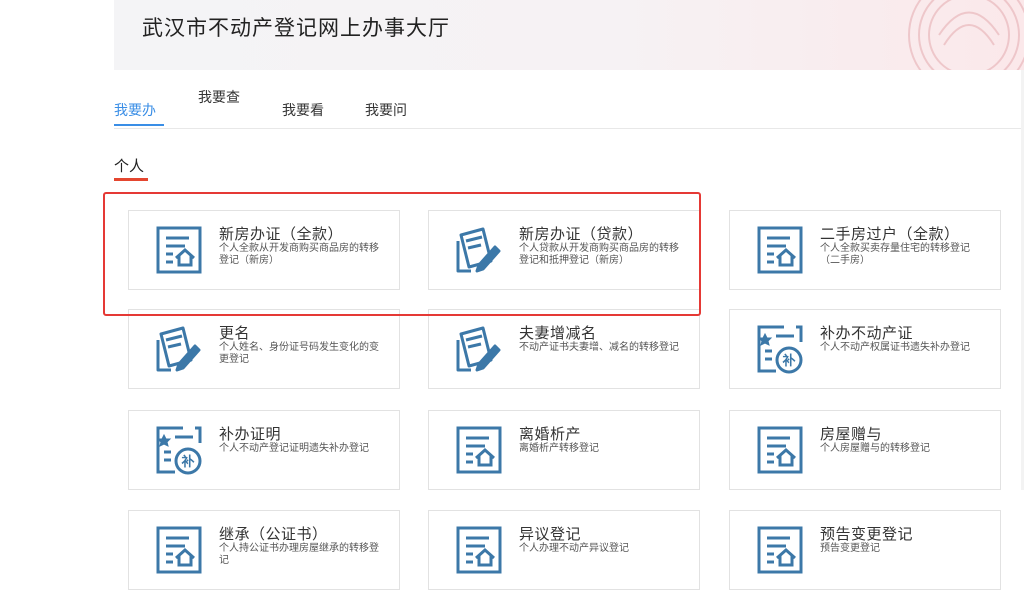 This screenshot has width=1024, height=590. What do you see at coordinates (558, 333) in the screenshot?
I see `service-card-title: 夫妻增减名` at bounding box center [558, 333].